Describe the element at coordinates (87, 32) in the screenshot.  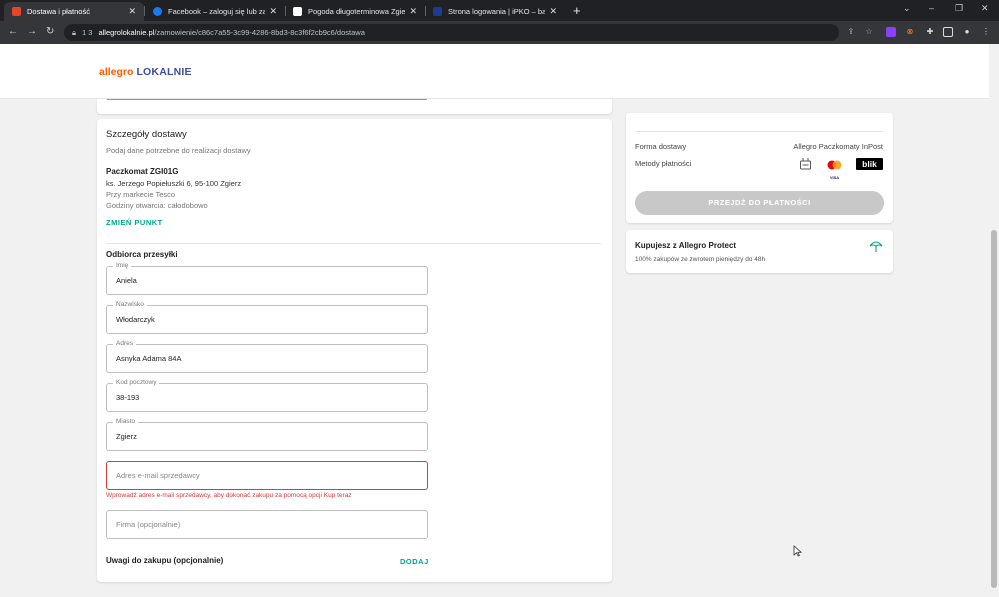
I see `url-prefix: 1 3` at that location.